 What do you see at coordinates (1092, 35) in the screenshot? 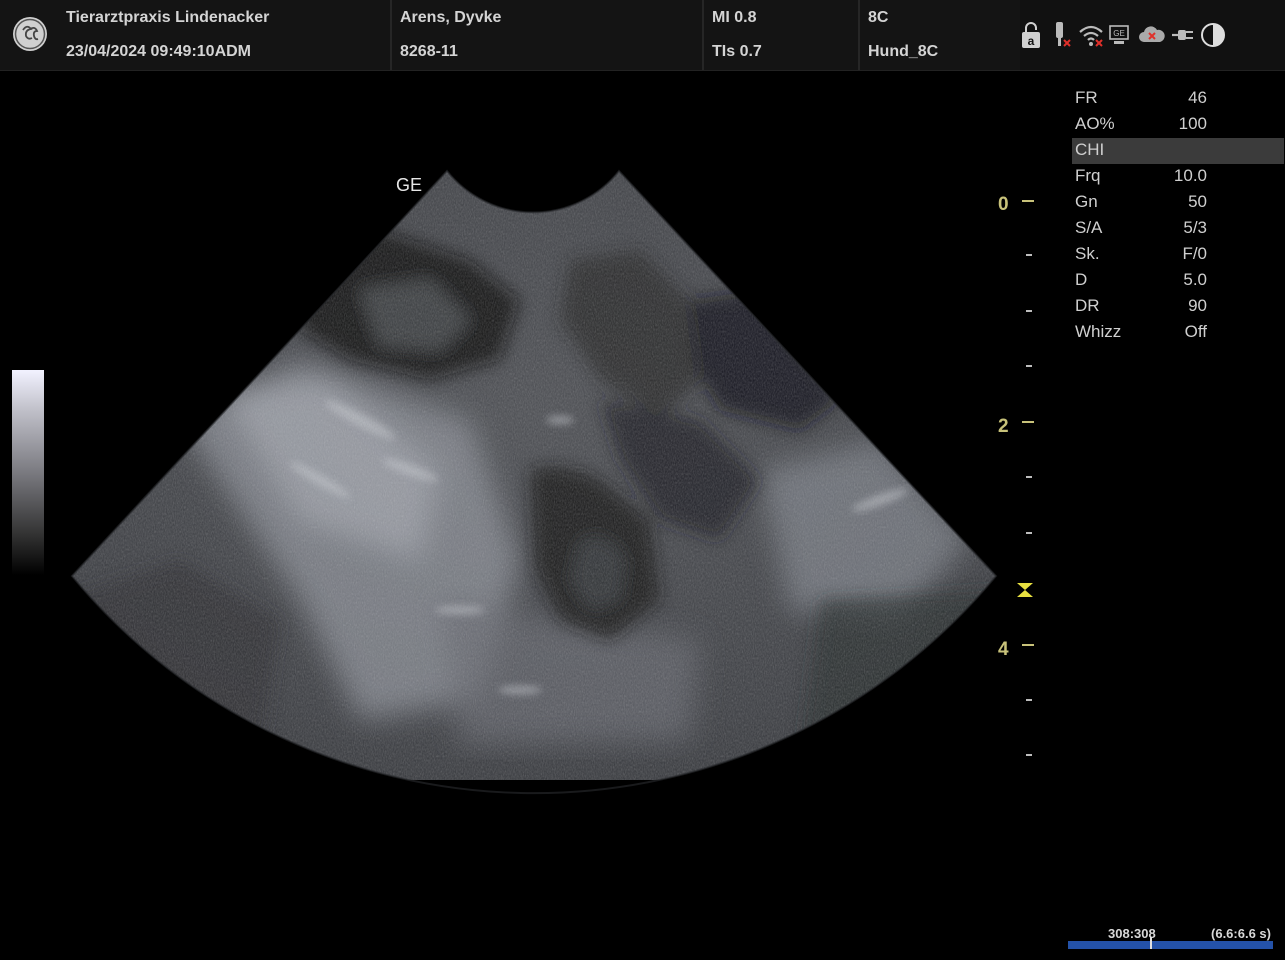
I see `wifi-disconnected-icon` at bounding box center [1092, 35].